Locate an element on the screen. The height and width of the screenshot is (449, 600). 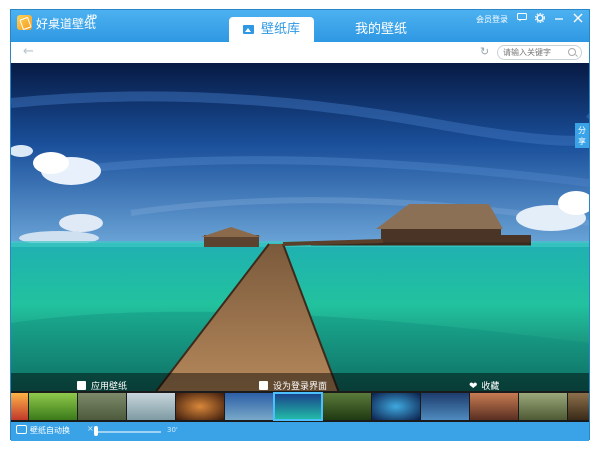
toolbar: ← ↻ is located at coordinates (300, 52).